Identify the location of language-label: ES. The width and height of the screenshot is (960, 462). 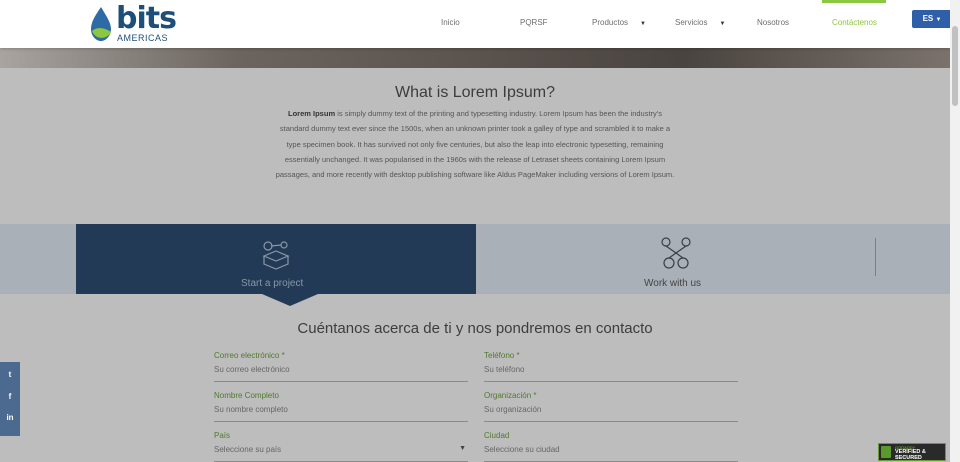
(928, 18).